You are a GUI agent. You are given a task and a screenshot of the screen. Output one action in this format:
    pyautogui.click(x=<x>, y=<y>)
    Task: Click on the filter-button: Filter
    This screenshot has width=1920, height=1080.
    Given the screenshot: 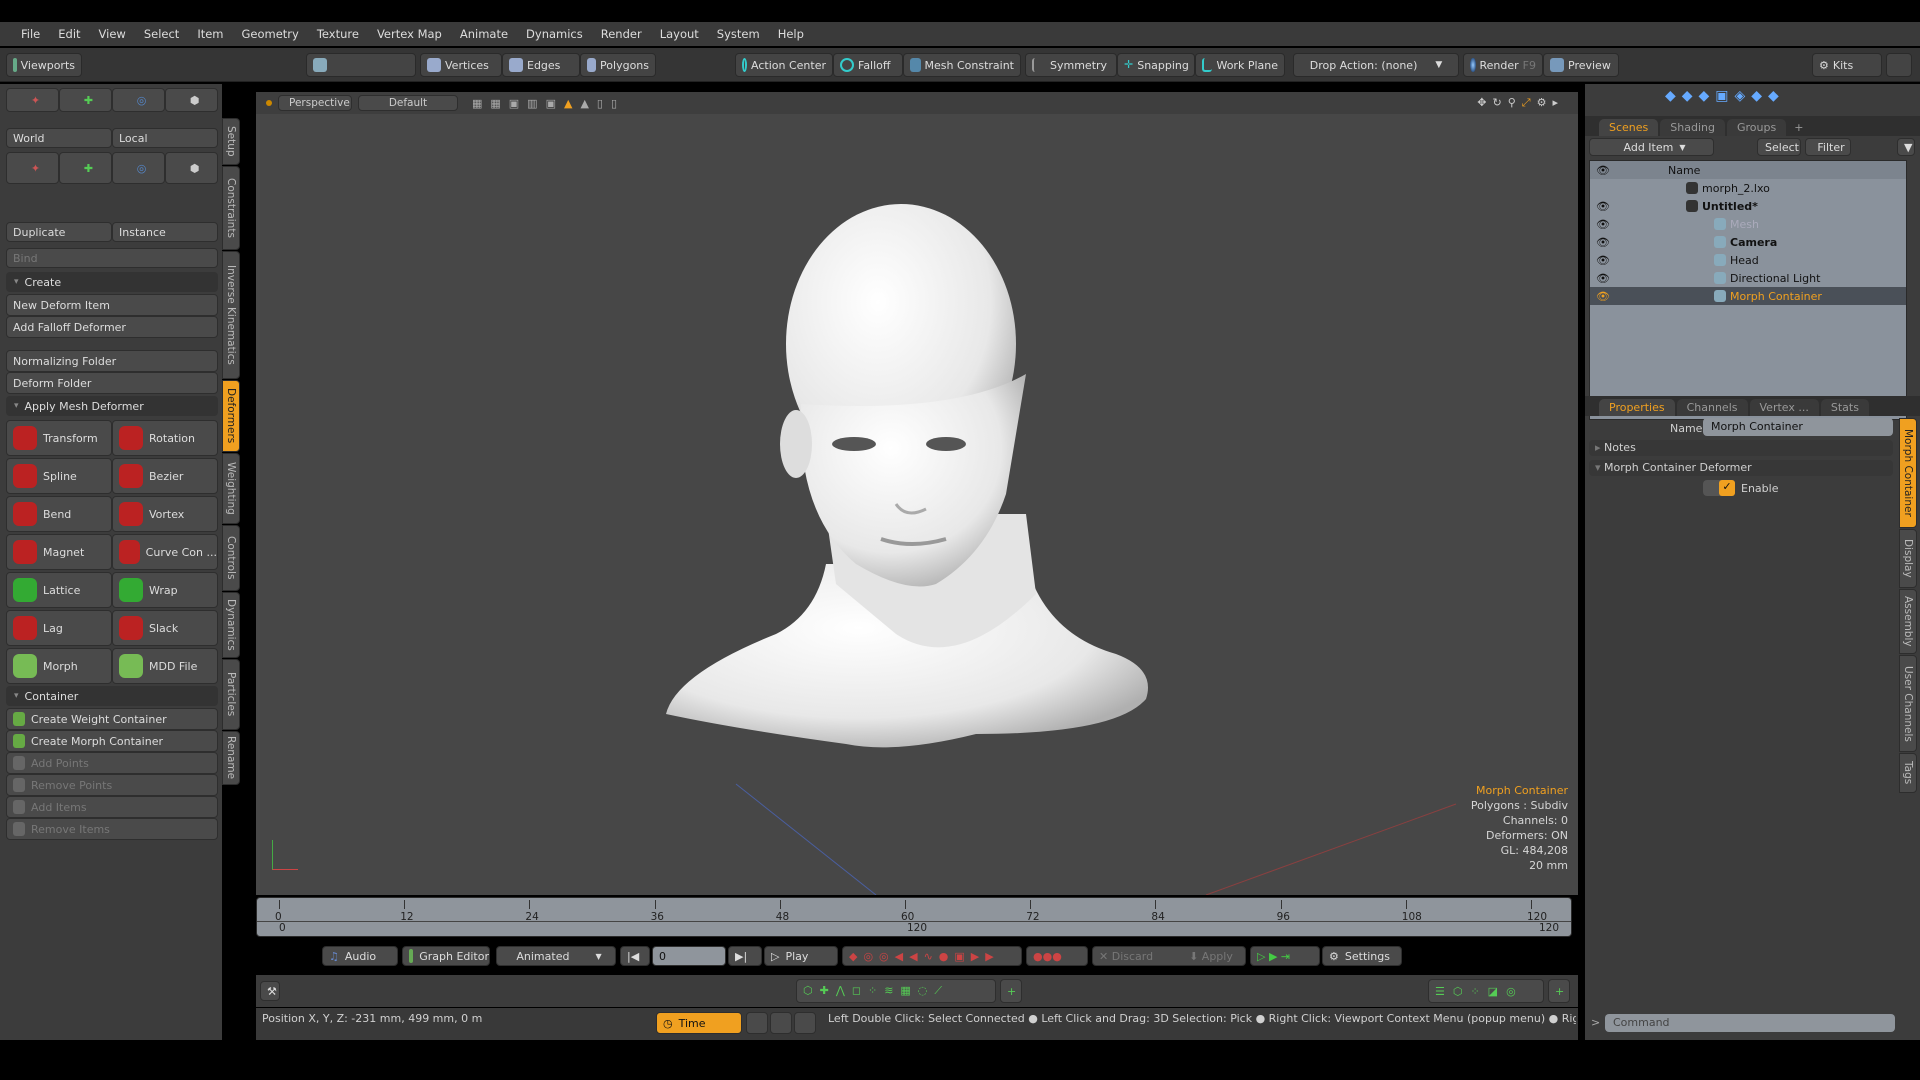 What is the action you would take?
    pyautogui.click(x=1828, y=147)
    